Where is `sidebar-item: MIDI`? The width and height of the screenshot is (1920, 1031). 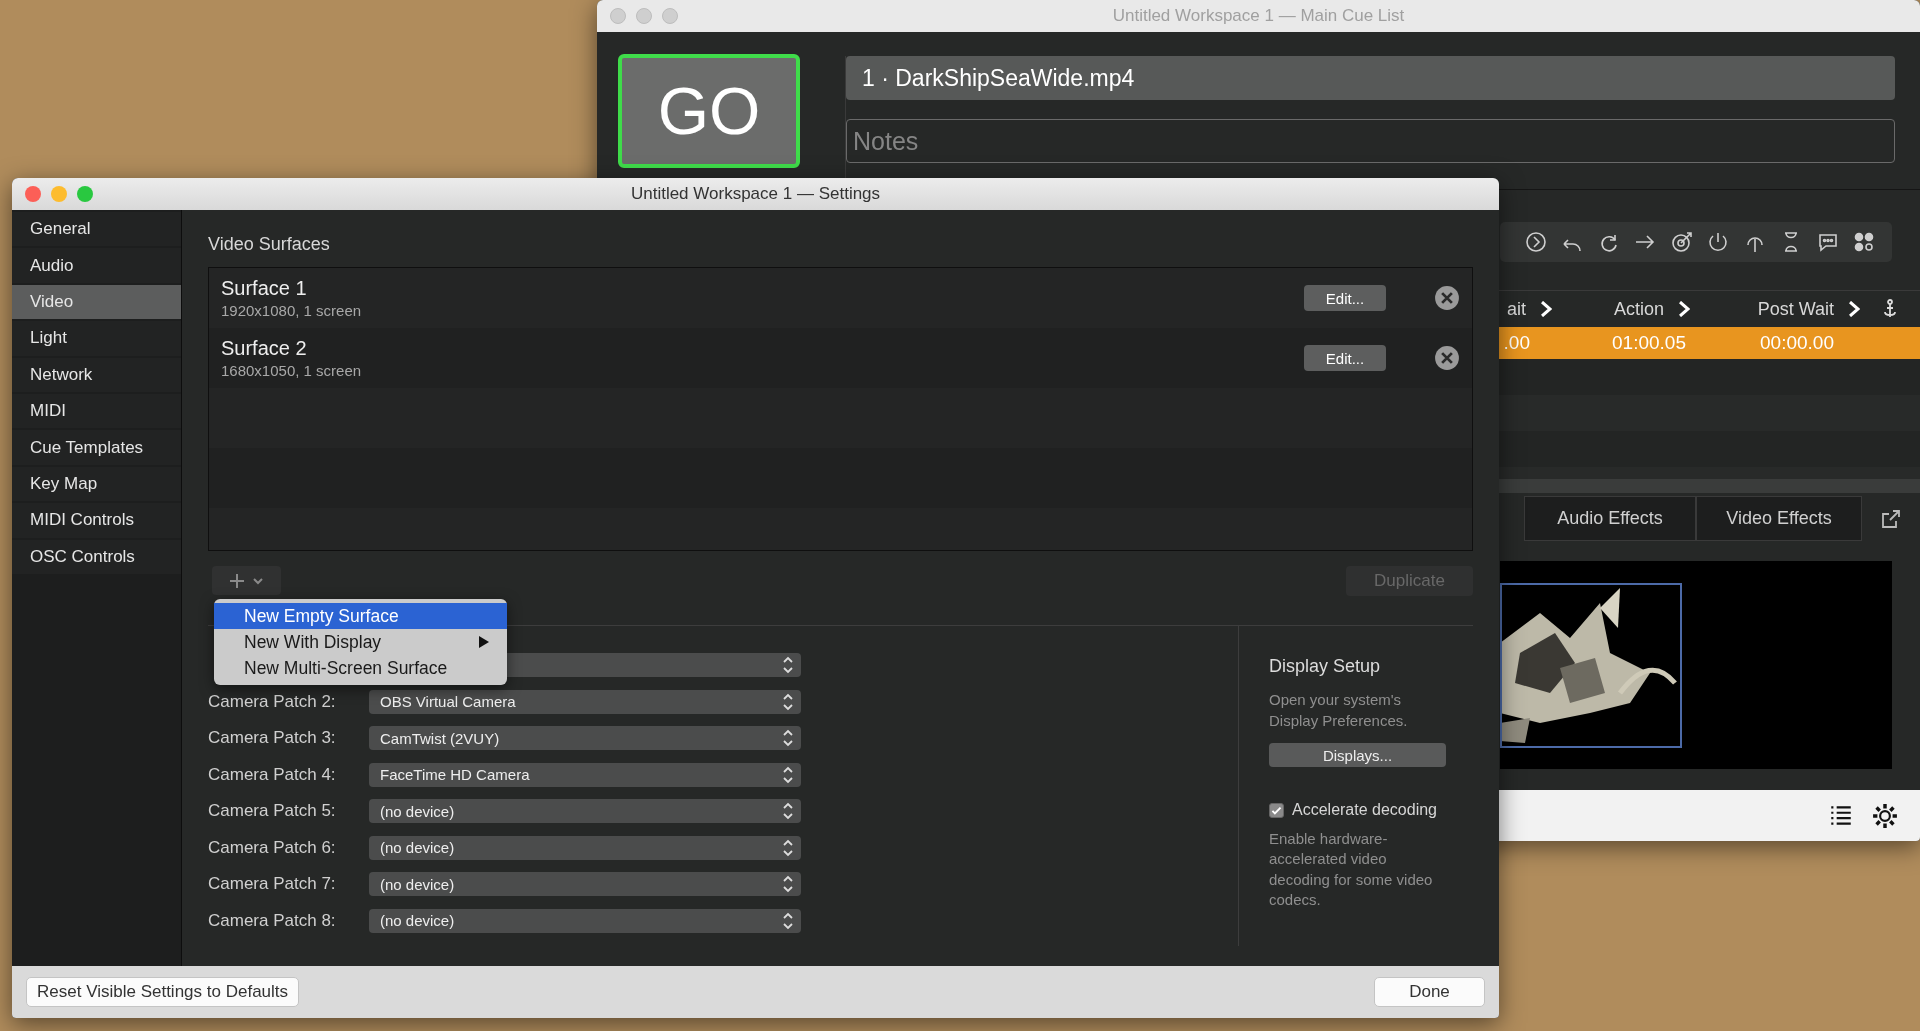 sidebar-item: MIDI is located at coordinates (96, 411).